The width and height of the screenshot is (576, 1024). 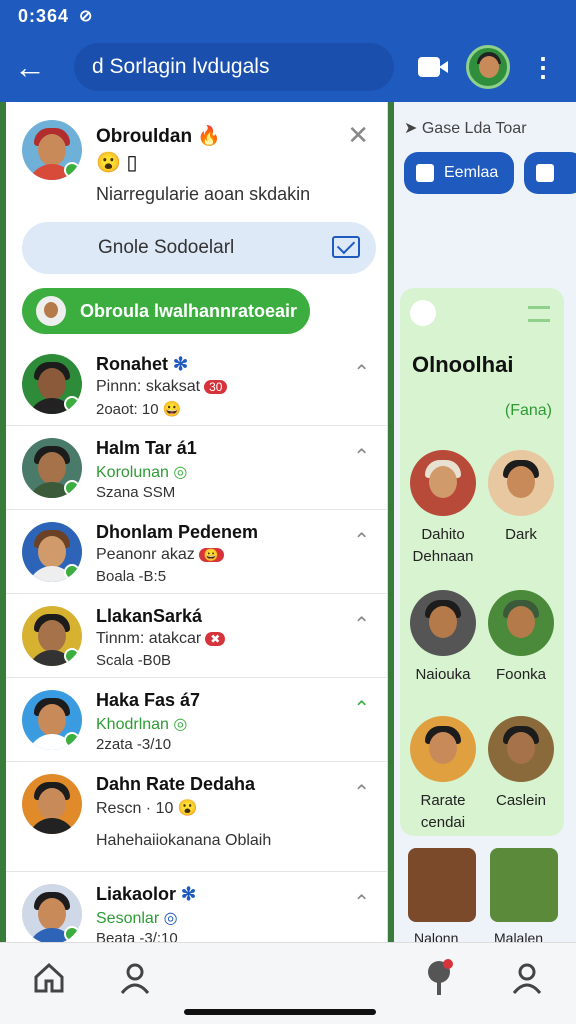 What do you see at coordinates (160, 555) in the screenshot?
I see `contact-subtitle: Peanonr akaz 😀` at bounding box center [160, 555].